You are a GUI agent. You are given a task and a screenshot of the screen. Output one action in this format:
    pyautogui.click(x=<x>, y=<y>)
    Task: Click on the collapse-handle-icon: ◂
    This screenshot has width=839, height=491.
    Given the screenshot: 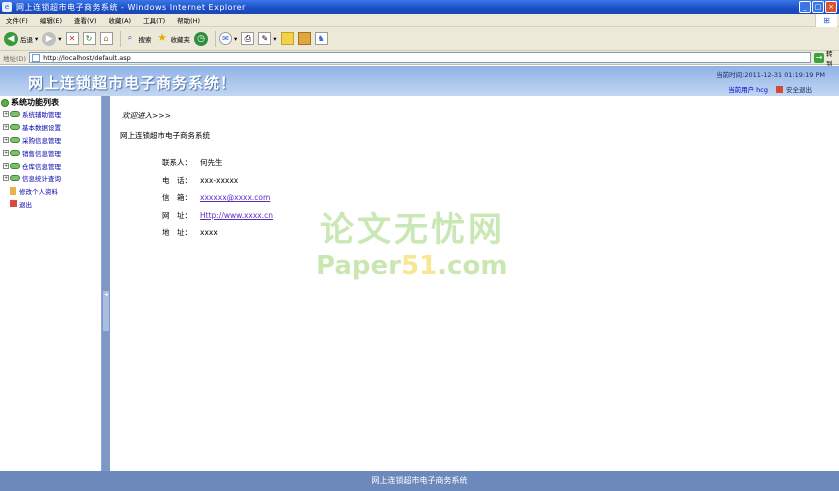 What is the action you would take?
    pyautogui.click(x=106, y=311)
    